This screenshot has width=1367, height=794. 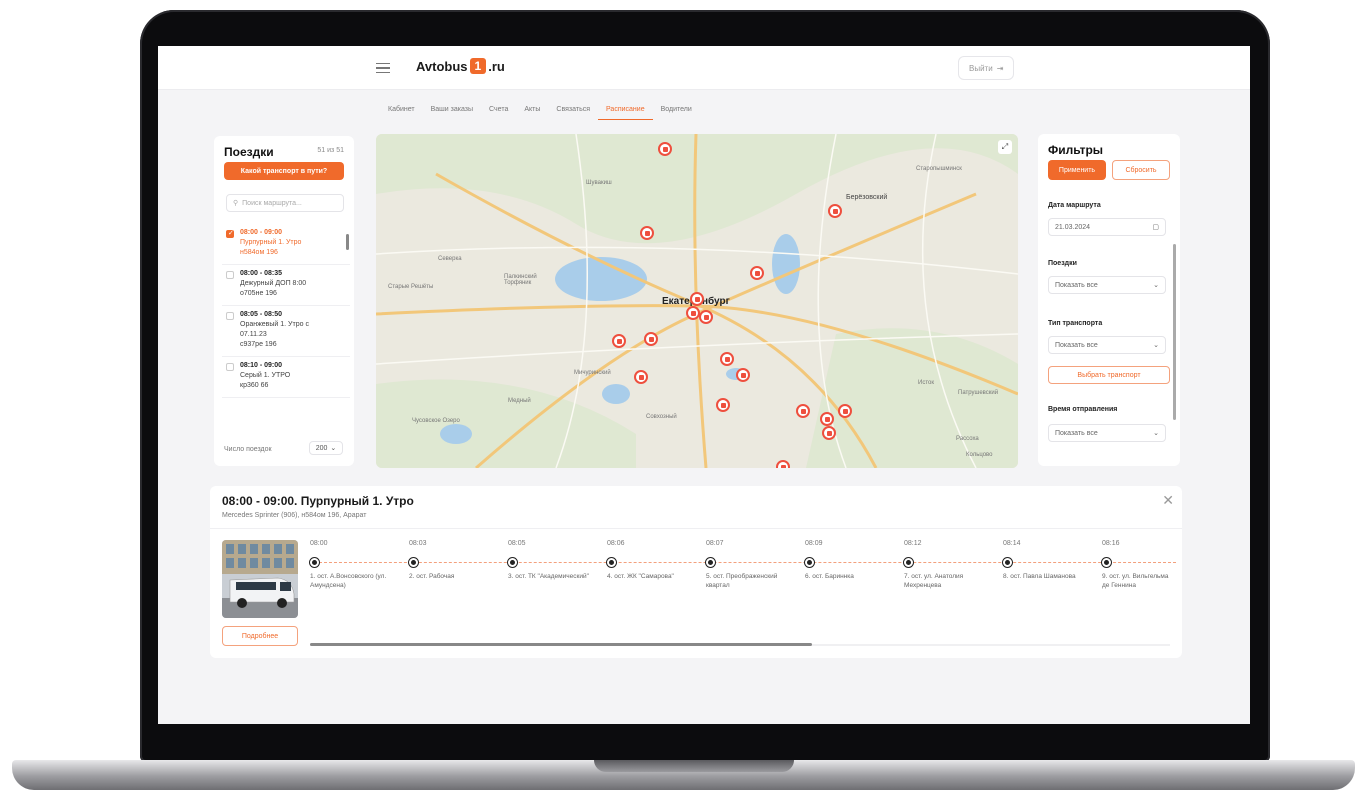 What do you see at coordinates (321, 448) in the screenshot?
I see `per-page-value: 200` at bounding box center [321, 448].